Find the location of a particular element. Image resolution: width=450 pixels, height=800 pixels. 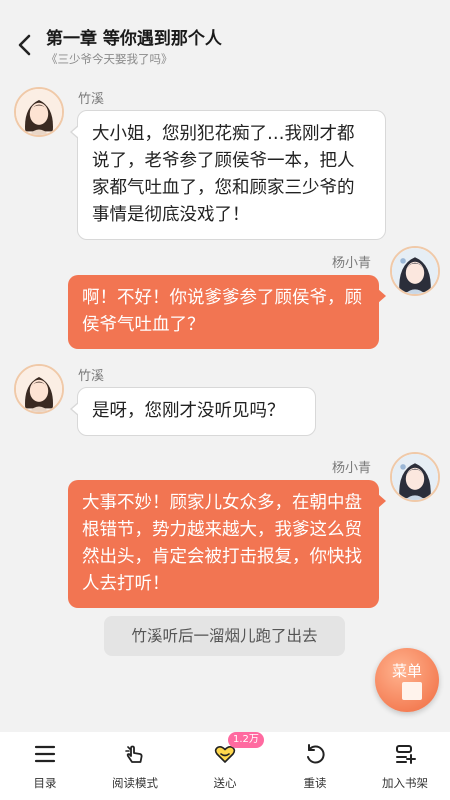

chevron-left-icon is located at coordinates (24, 45).